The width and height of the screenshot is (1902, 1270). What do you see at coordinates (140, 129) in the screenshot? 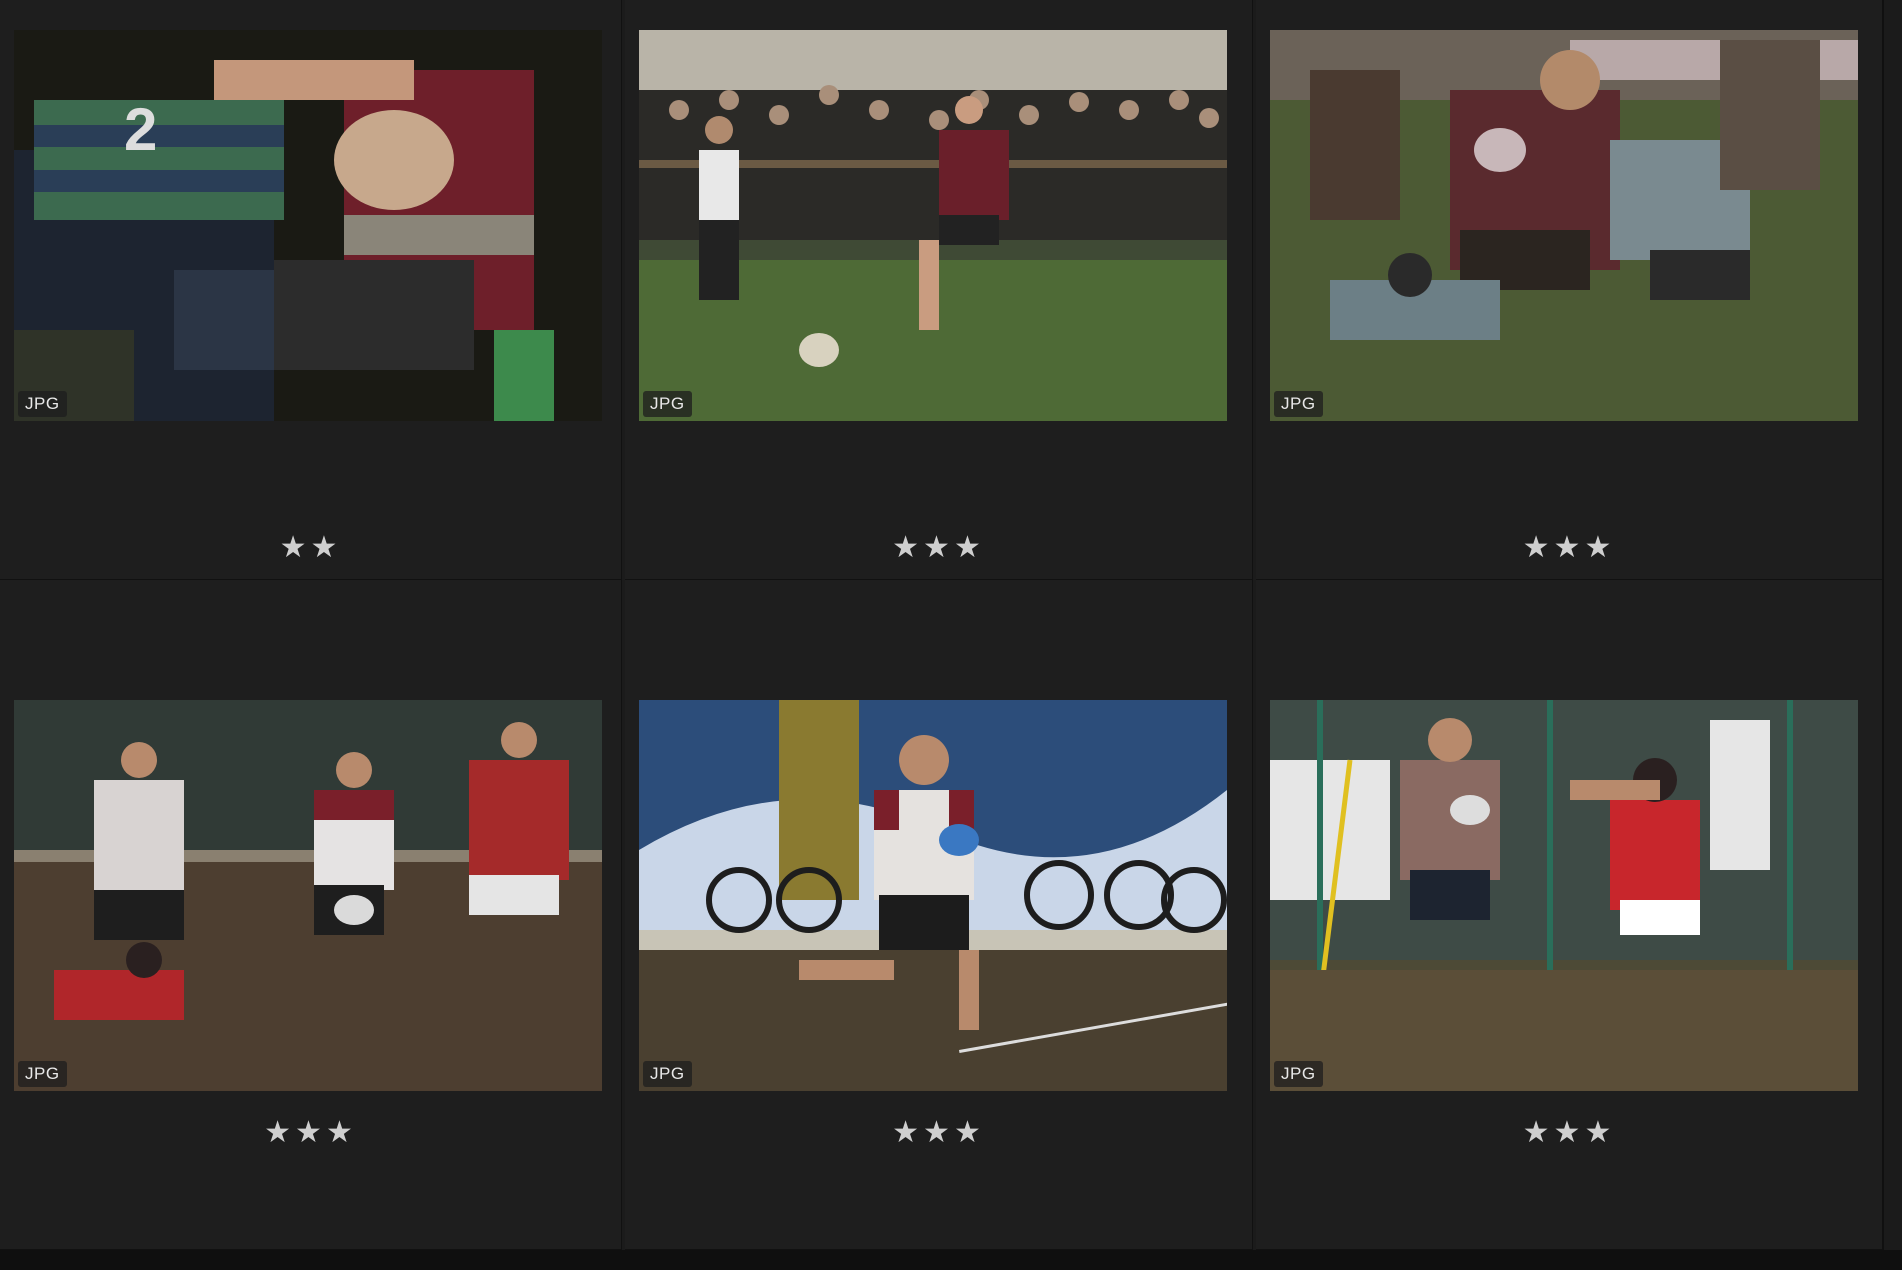
I see `svg-text: 2` at bounding box center [140, 129].